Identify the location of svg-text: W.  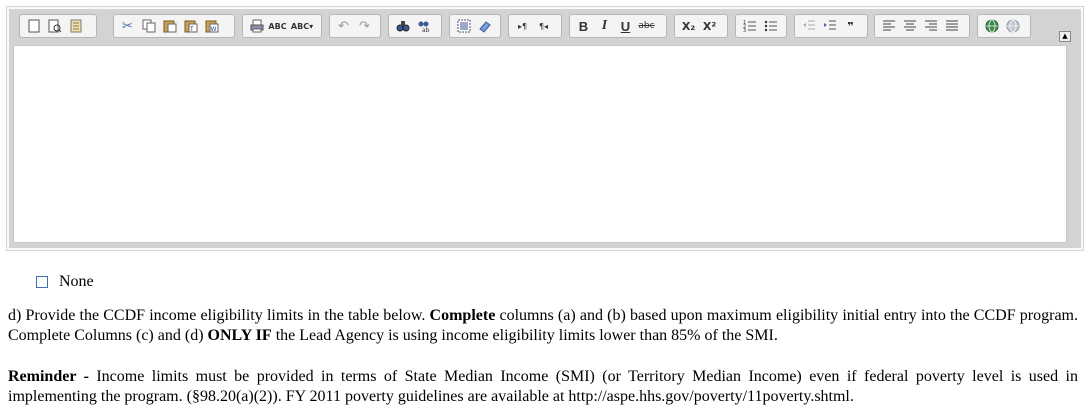
(213, 29).